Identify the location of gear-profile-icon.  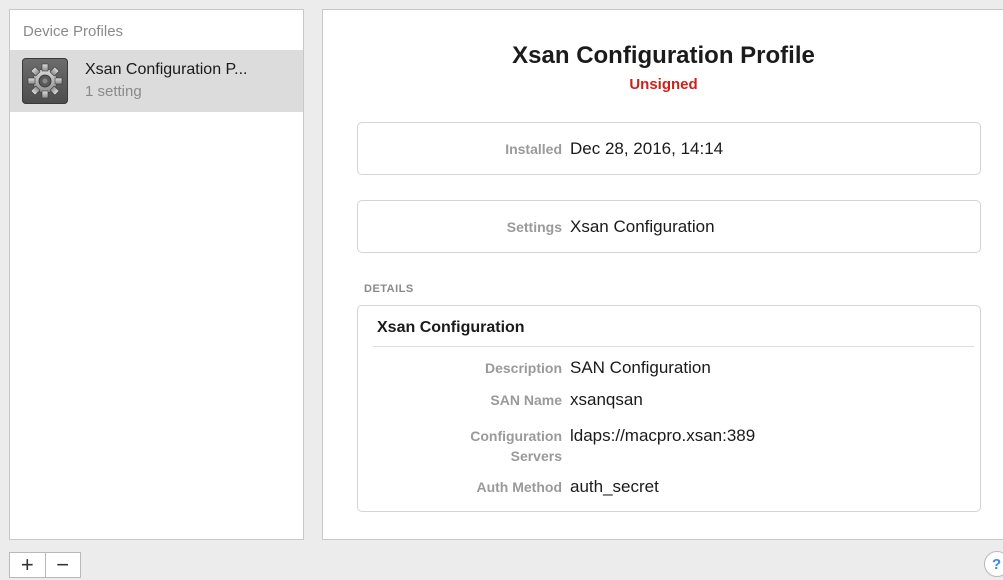
(45, 81).